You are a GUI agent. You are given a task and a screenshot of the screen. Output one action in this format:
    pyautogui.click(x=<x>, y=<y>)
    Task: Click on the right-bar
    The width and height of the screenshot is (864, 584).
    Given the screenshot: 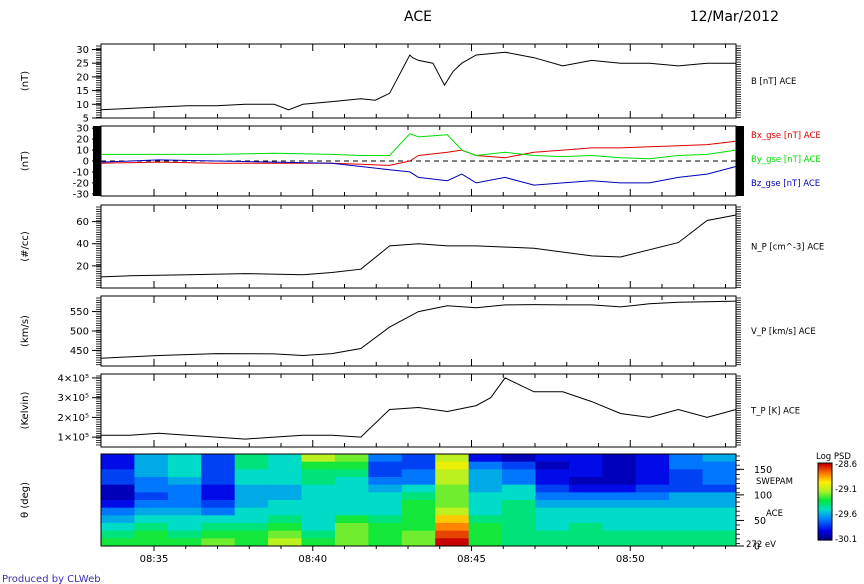 What is the action you would take?
    pyautogui.click(x=740, y=161)
    